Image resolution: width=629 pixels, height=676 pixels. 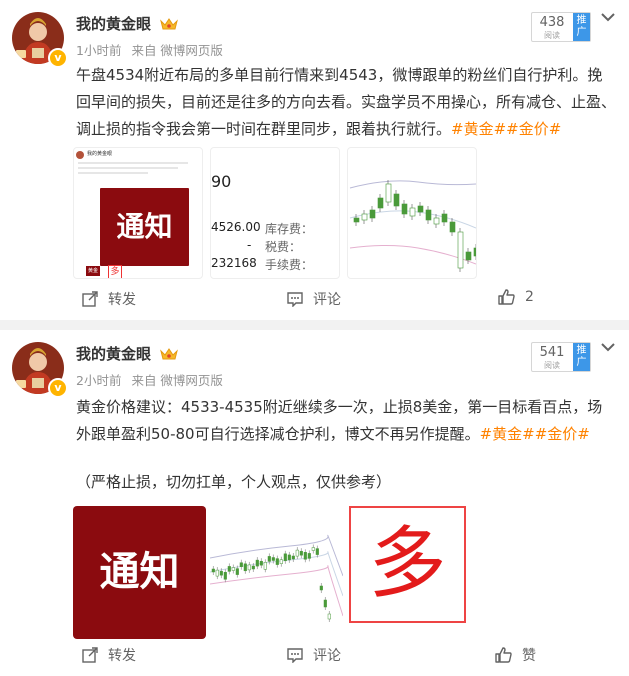 I want to click on chart-image, so click(x=276, y=572).